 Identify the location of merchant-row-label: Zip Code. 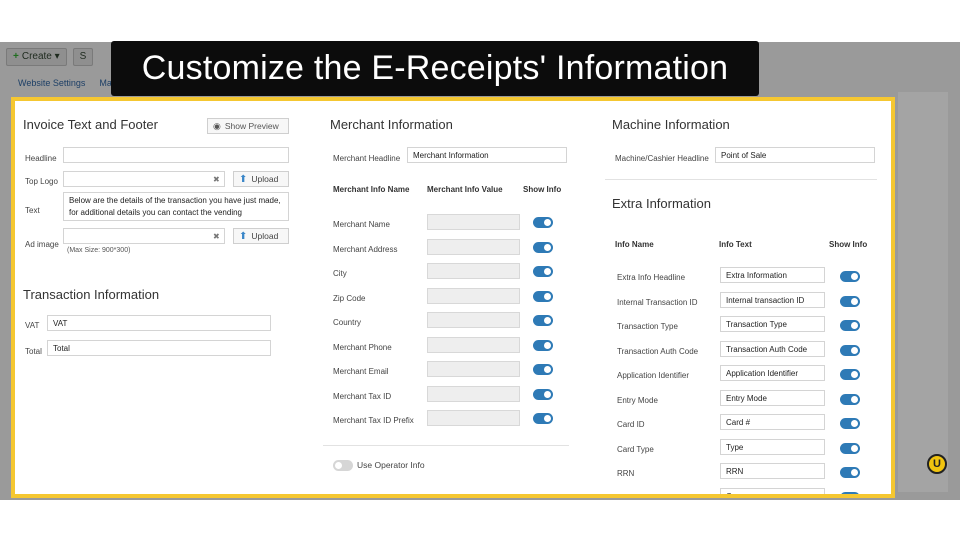
(349, 298).